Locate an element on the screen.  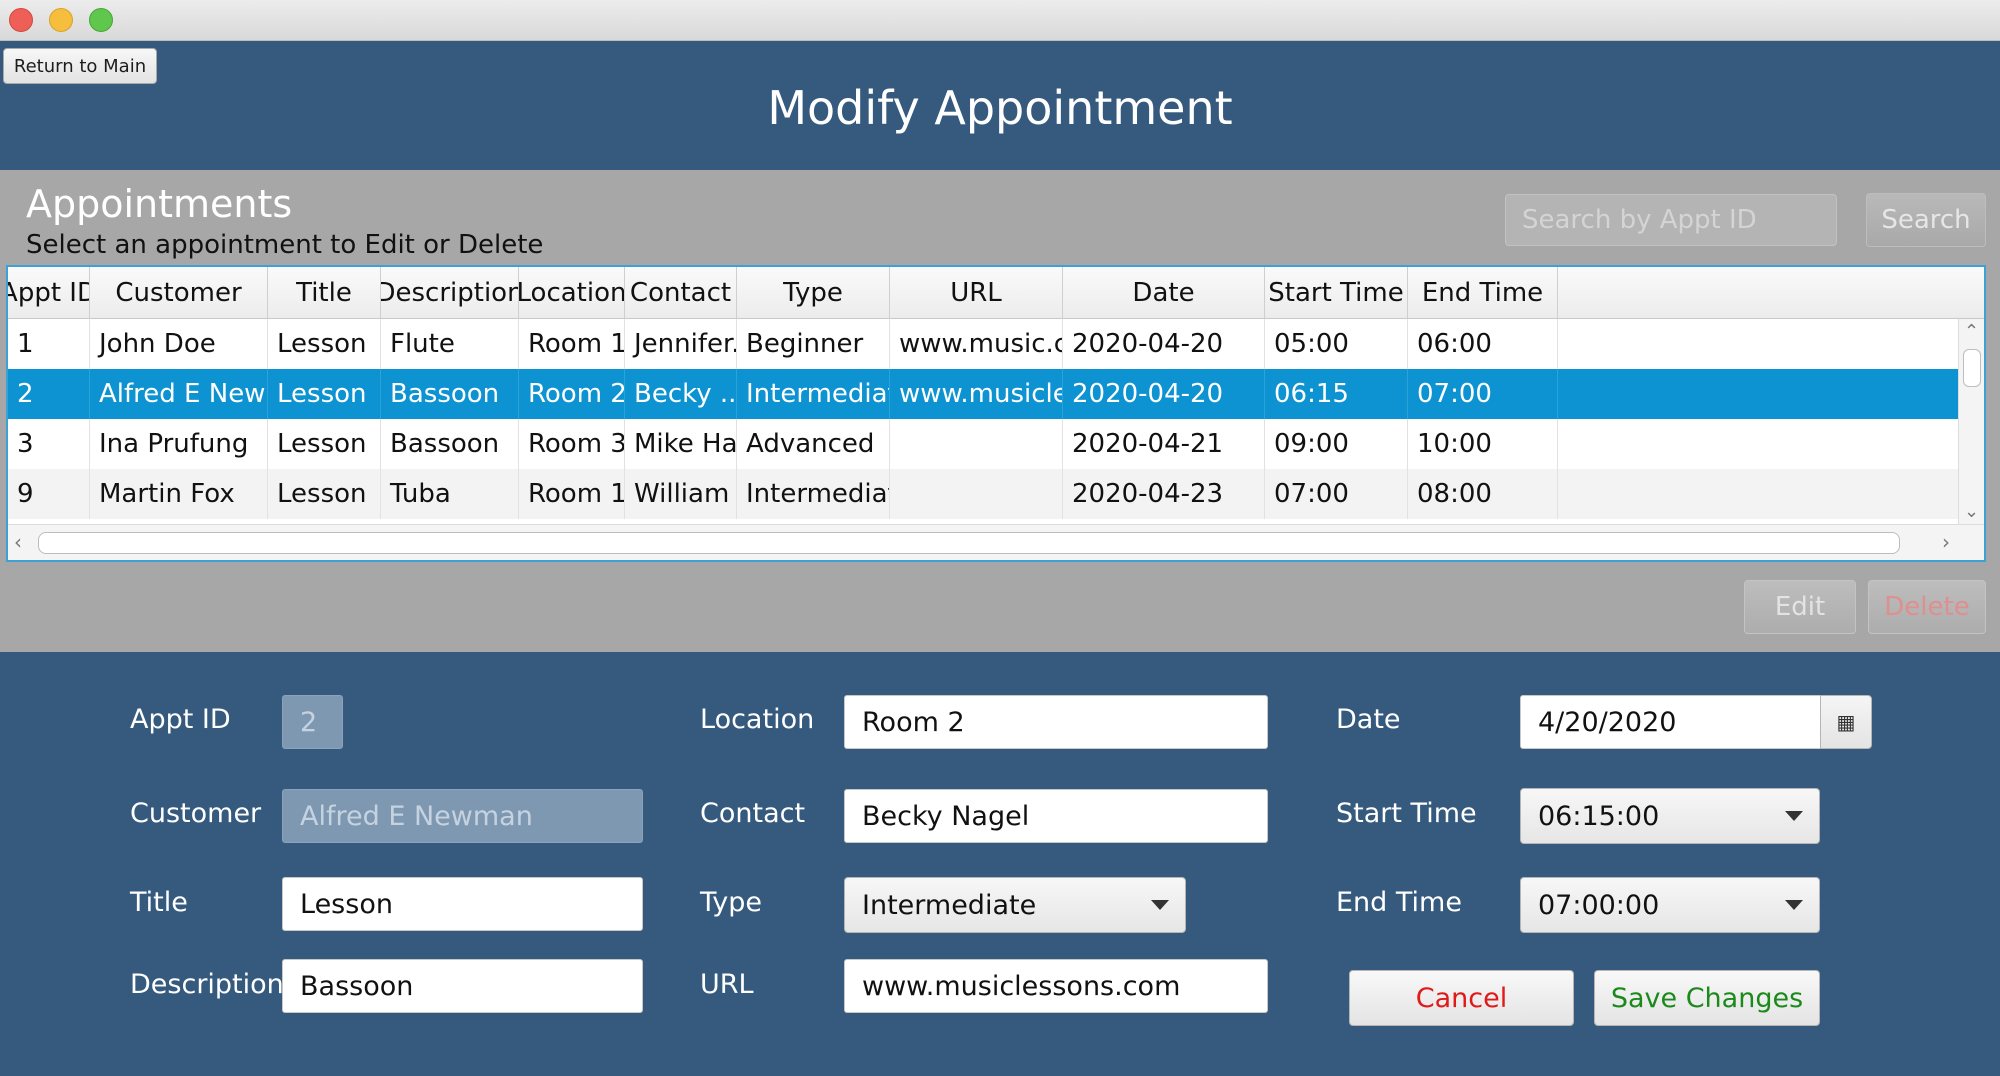
title-input: Lesson is located at coordinates (462, 904).